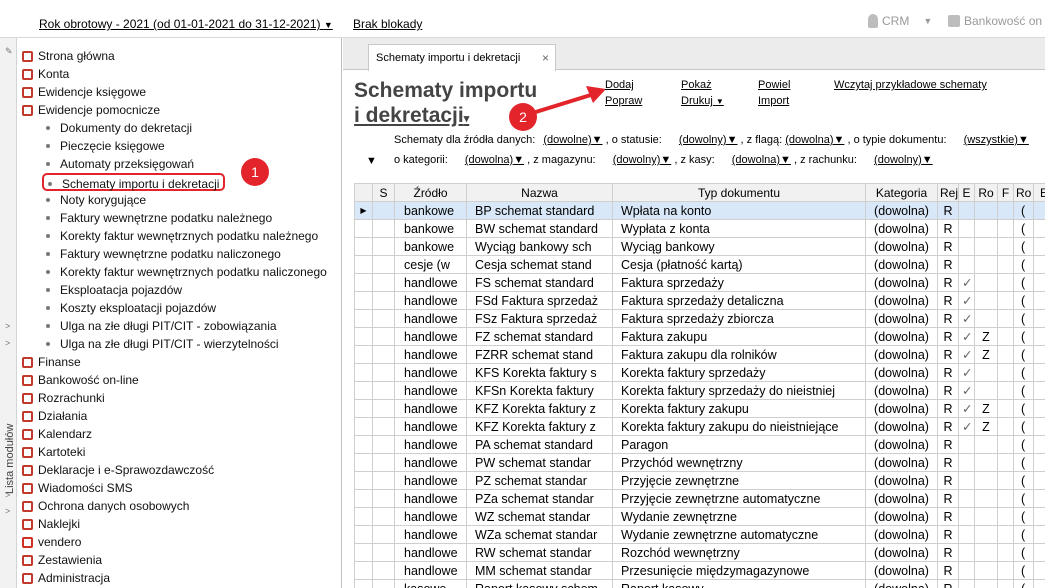  What do you see at coordinates (430, 444) in the screenshot?
I see `cell-source: handlowe` at bounding box center [430, 444].